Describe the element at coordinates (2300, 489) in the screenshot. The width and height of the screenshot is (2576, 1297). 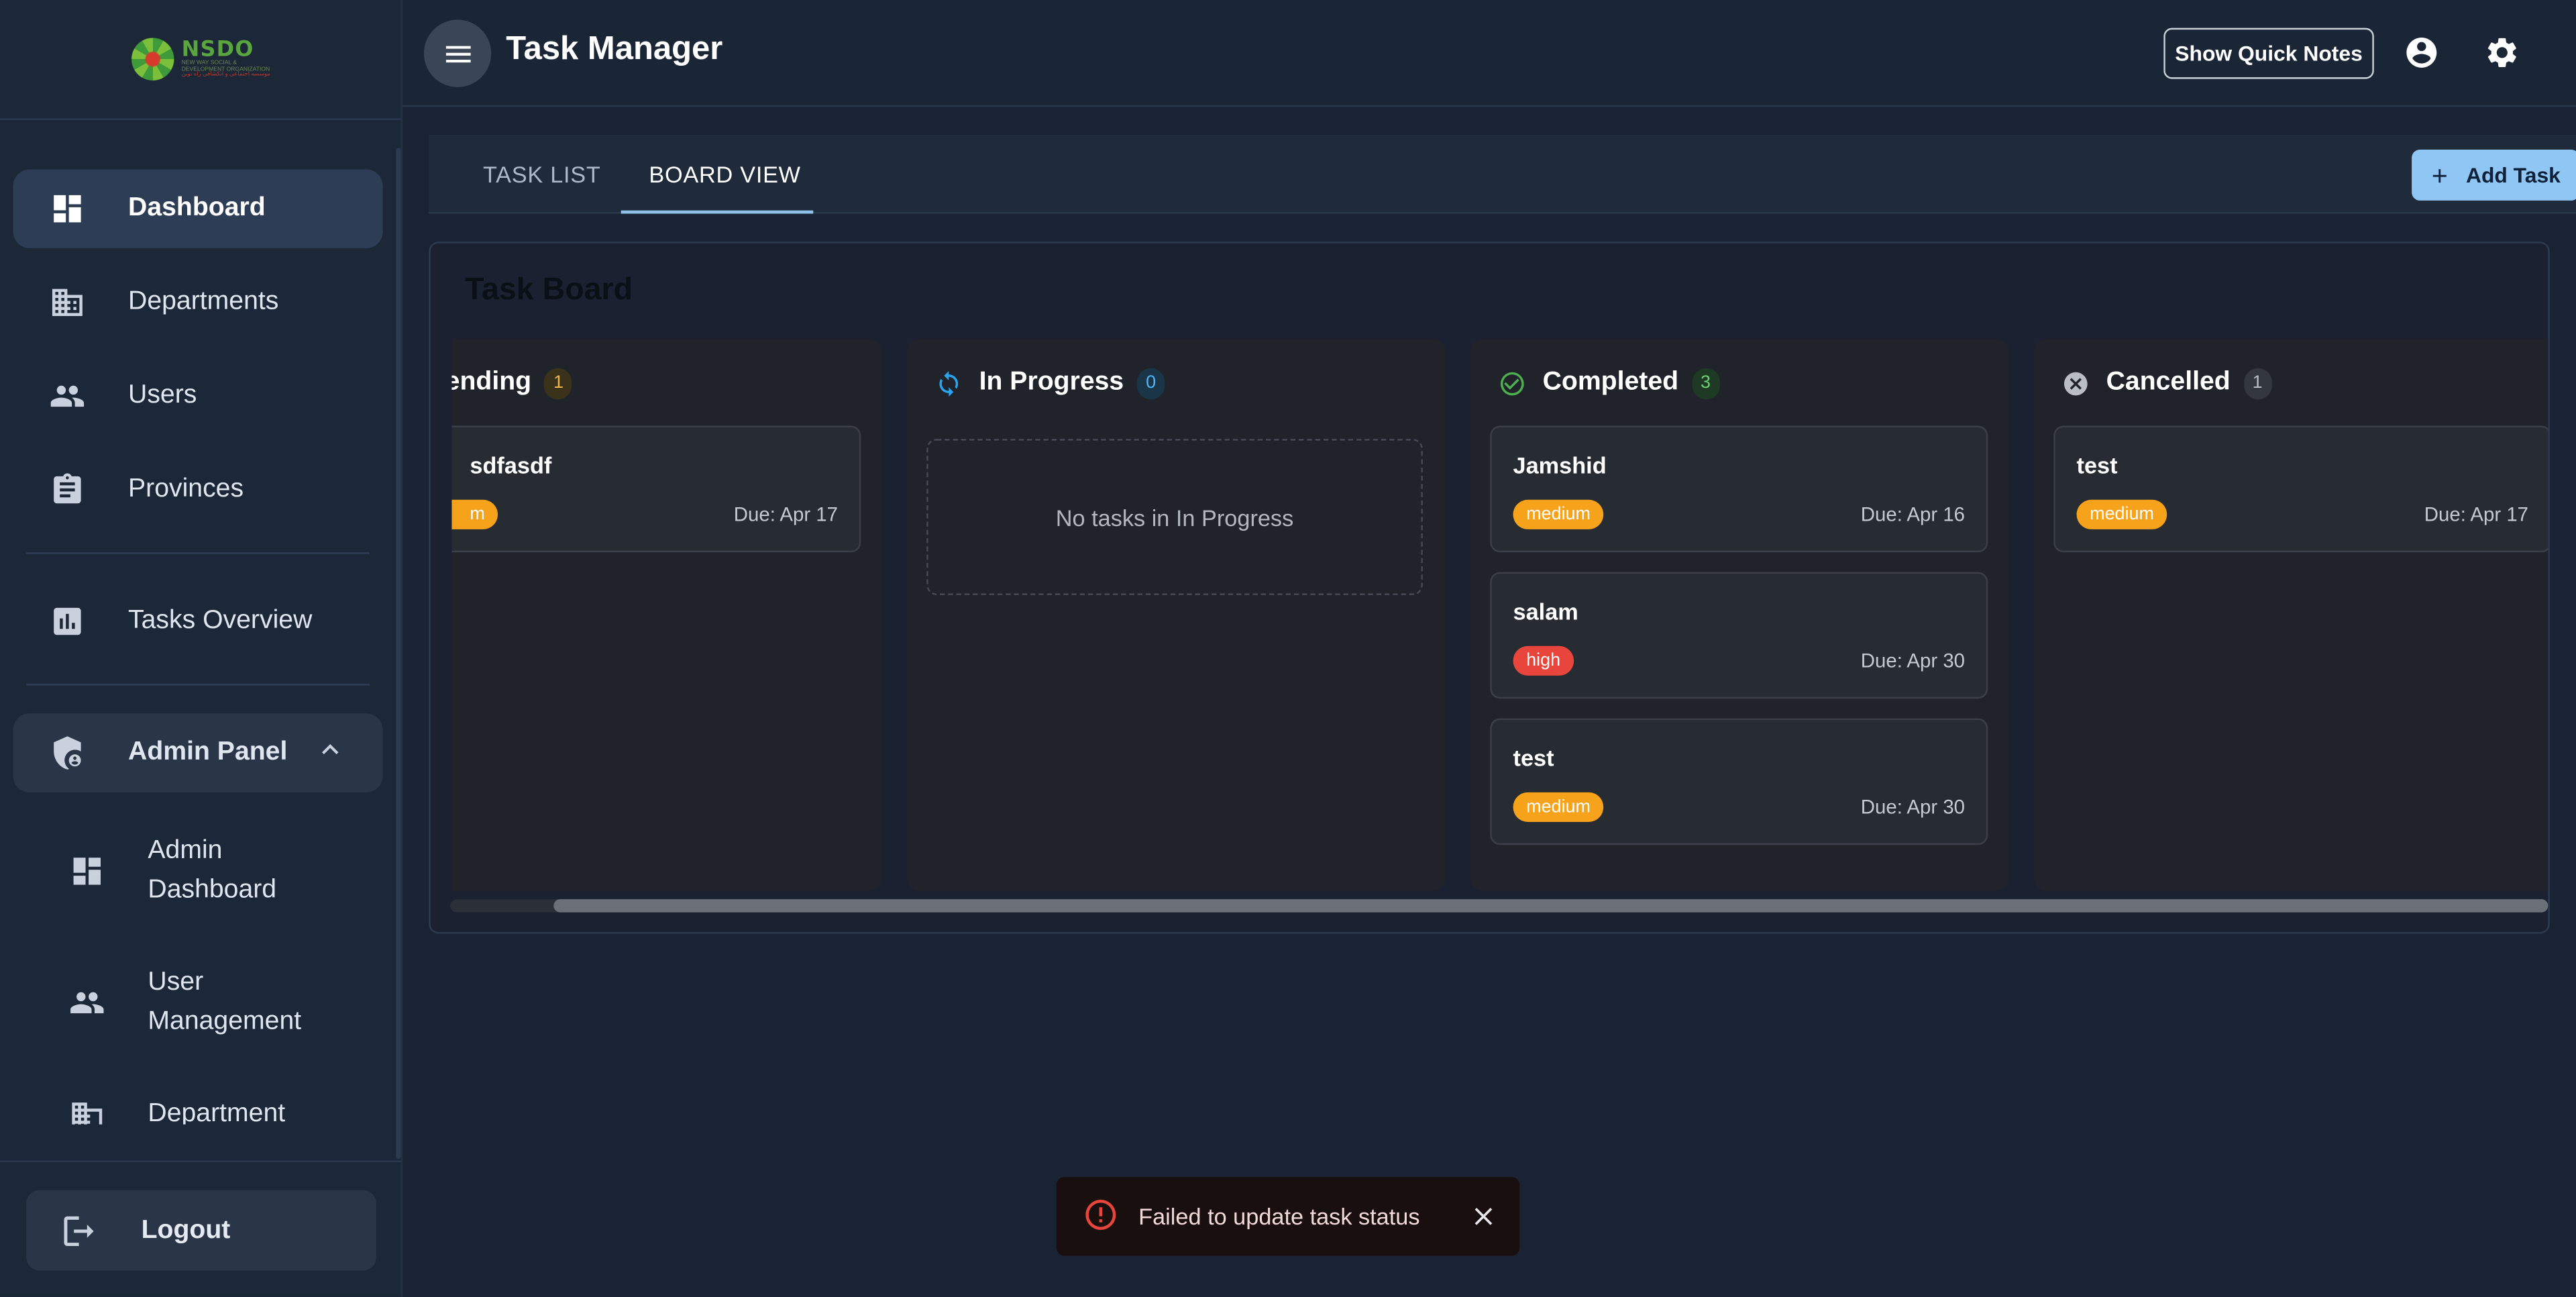
I see `task-card: test medium Due: Apr 17` at that location.